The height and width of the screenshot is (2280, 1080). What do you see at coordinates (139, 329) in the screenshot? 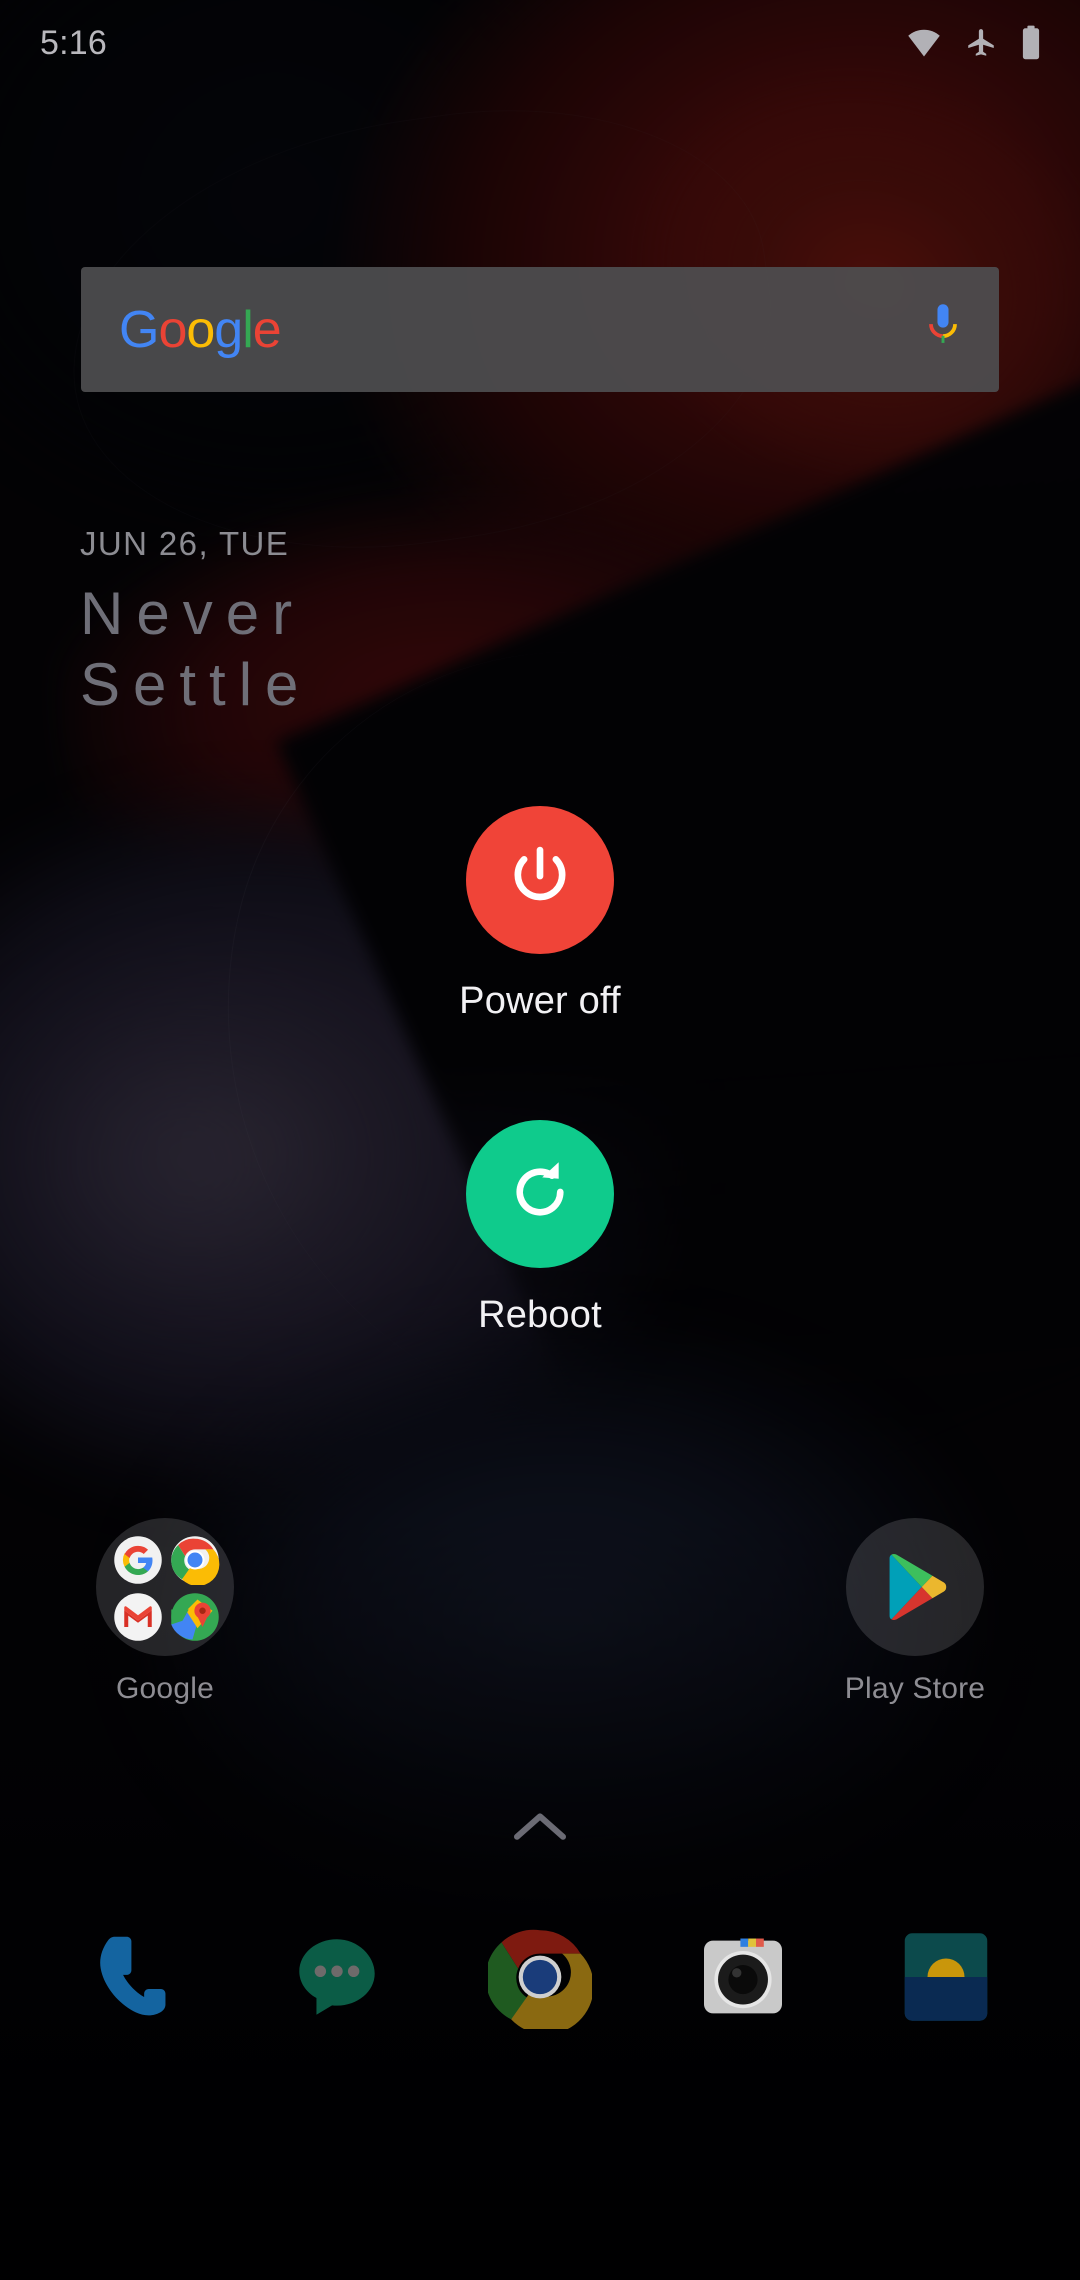
I see `google-logo-letter: G` at bounding box center [139, 329].